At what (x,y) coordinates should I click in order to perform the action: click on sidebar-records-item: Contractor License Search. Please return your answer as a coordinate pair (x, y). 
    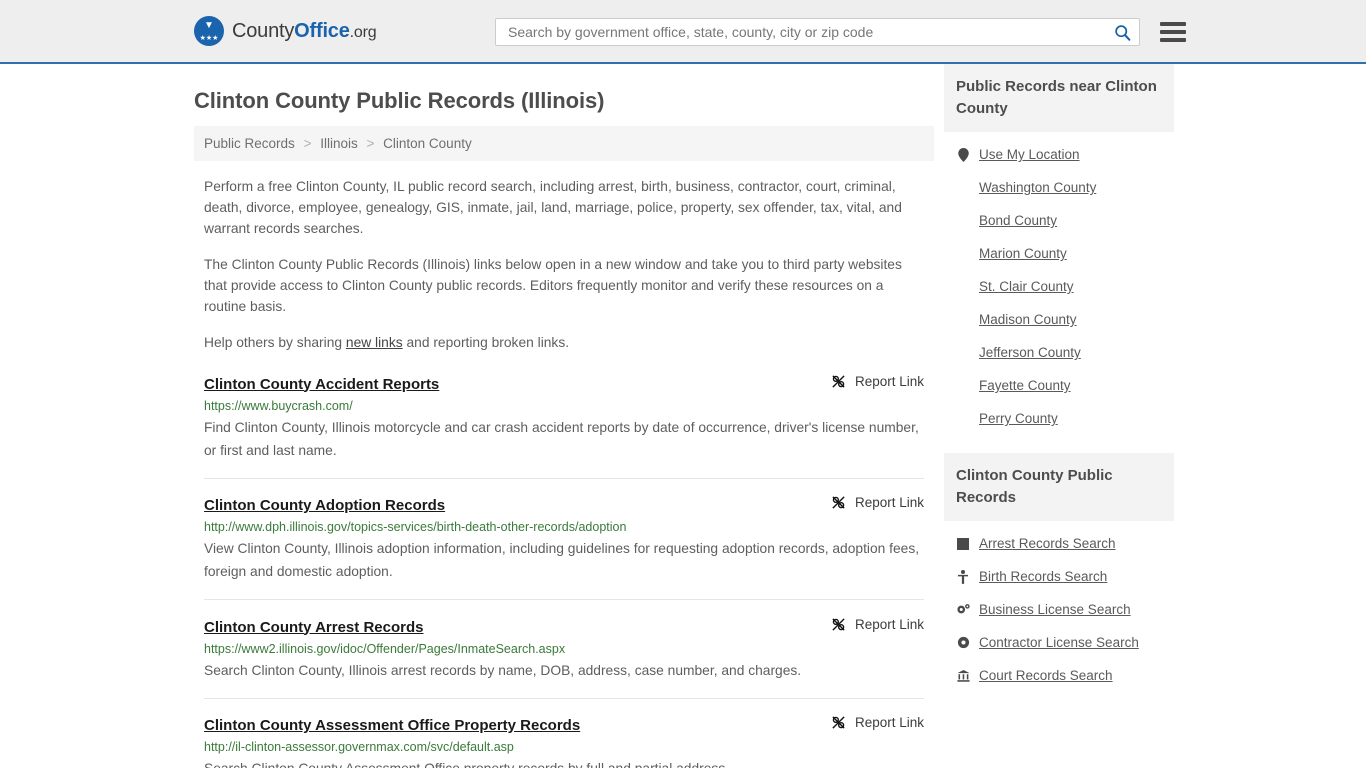
    Looking at the image, I should click on (1059, 642).